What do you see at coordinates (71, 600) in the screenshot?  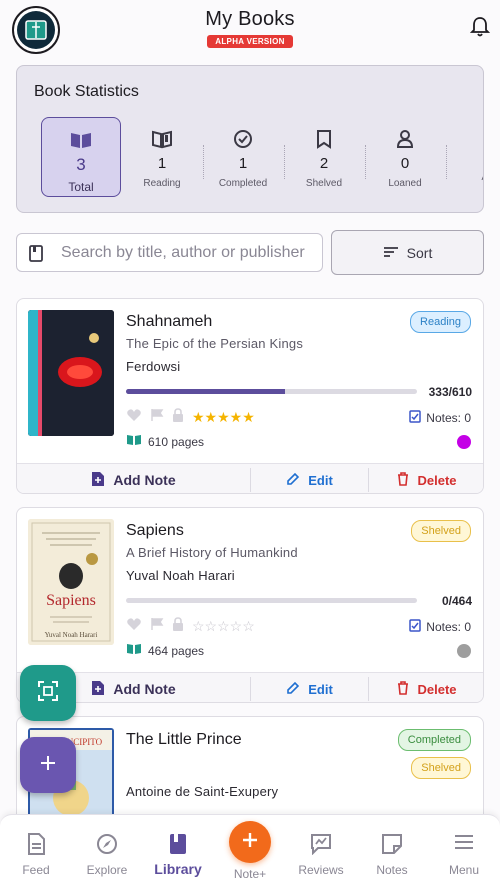 I see `cover-title-text: Sapiens` at bounding box center [71, 600].